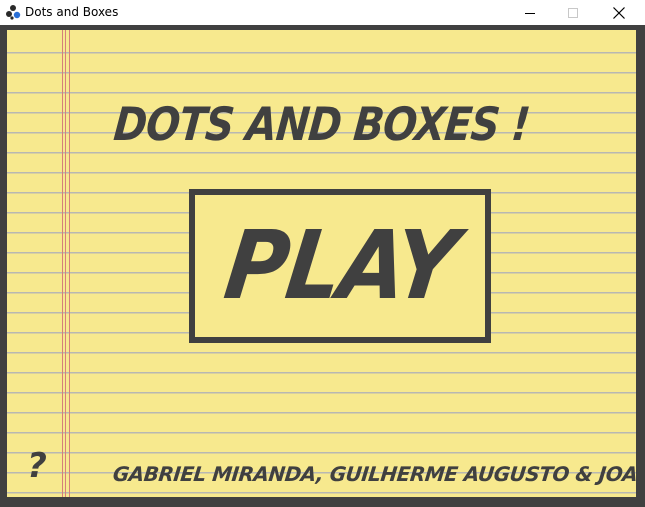 This screenshot has height=507, width=645. I want to click on window-title: Dots and Boxes, so click(72, 12).